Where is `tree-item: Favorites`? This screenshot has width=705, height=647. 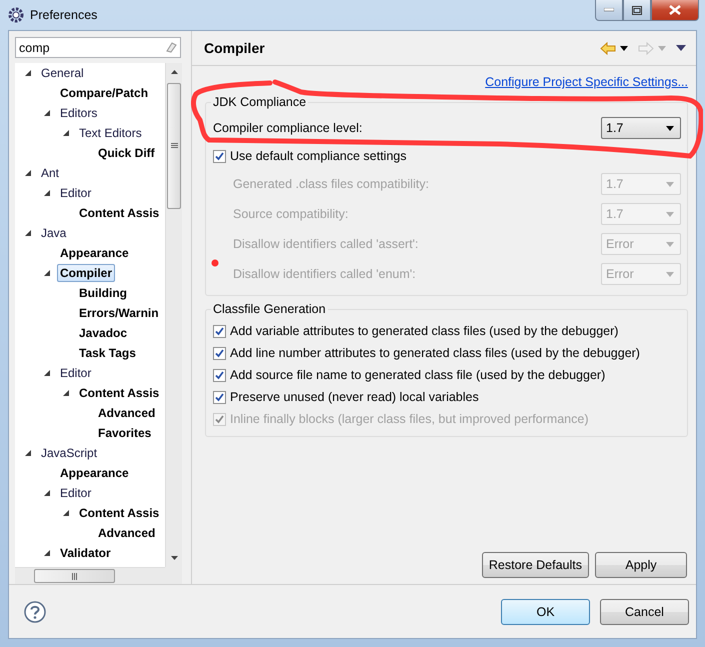
tree-item: Favorites is located at coordinates (124, 433).